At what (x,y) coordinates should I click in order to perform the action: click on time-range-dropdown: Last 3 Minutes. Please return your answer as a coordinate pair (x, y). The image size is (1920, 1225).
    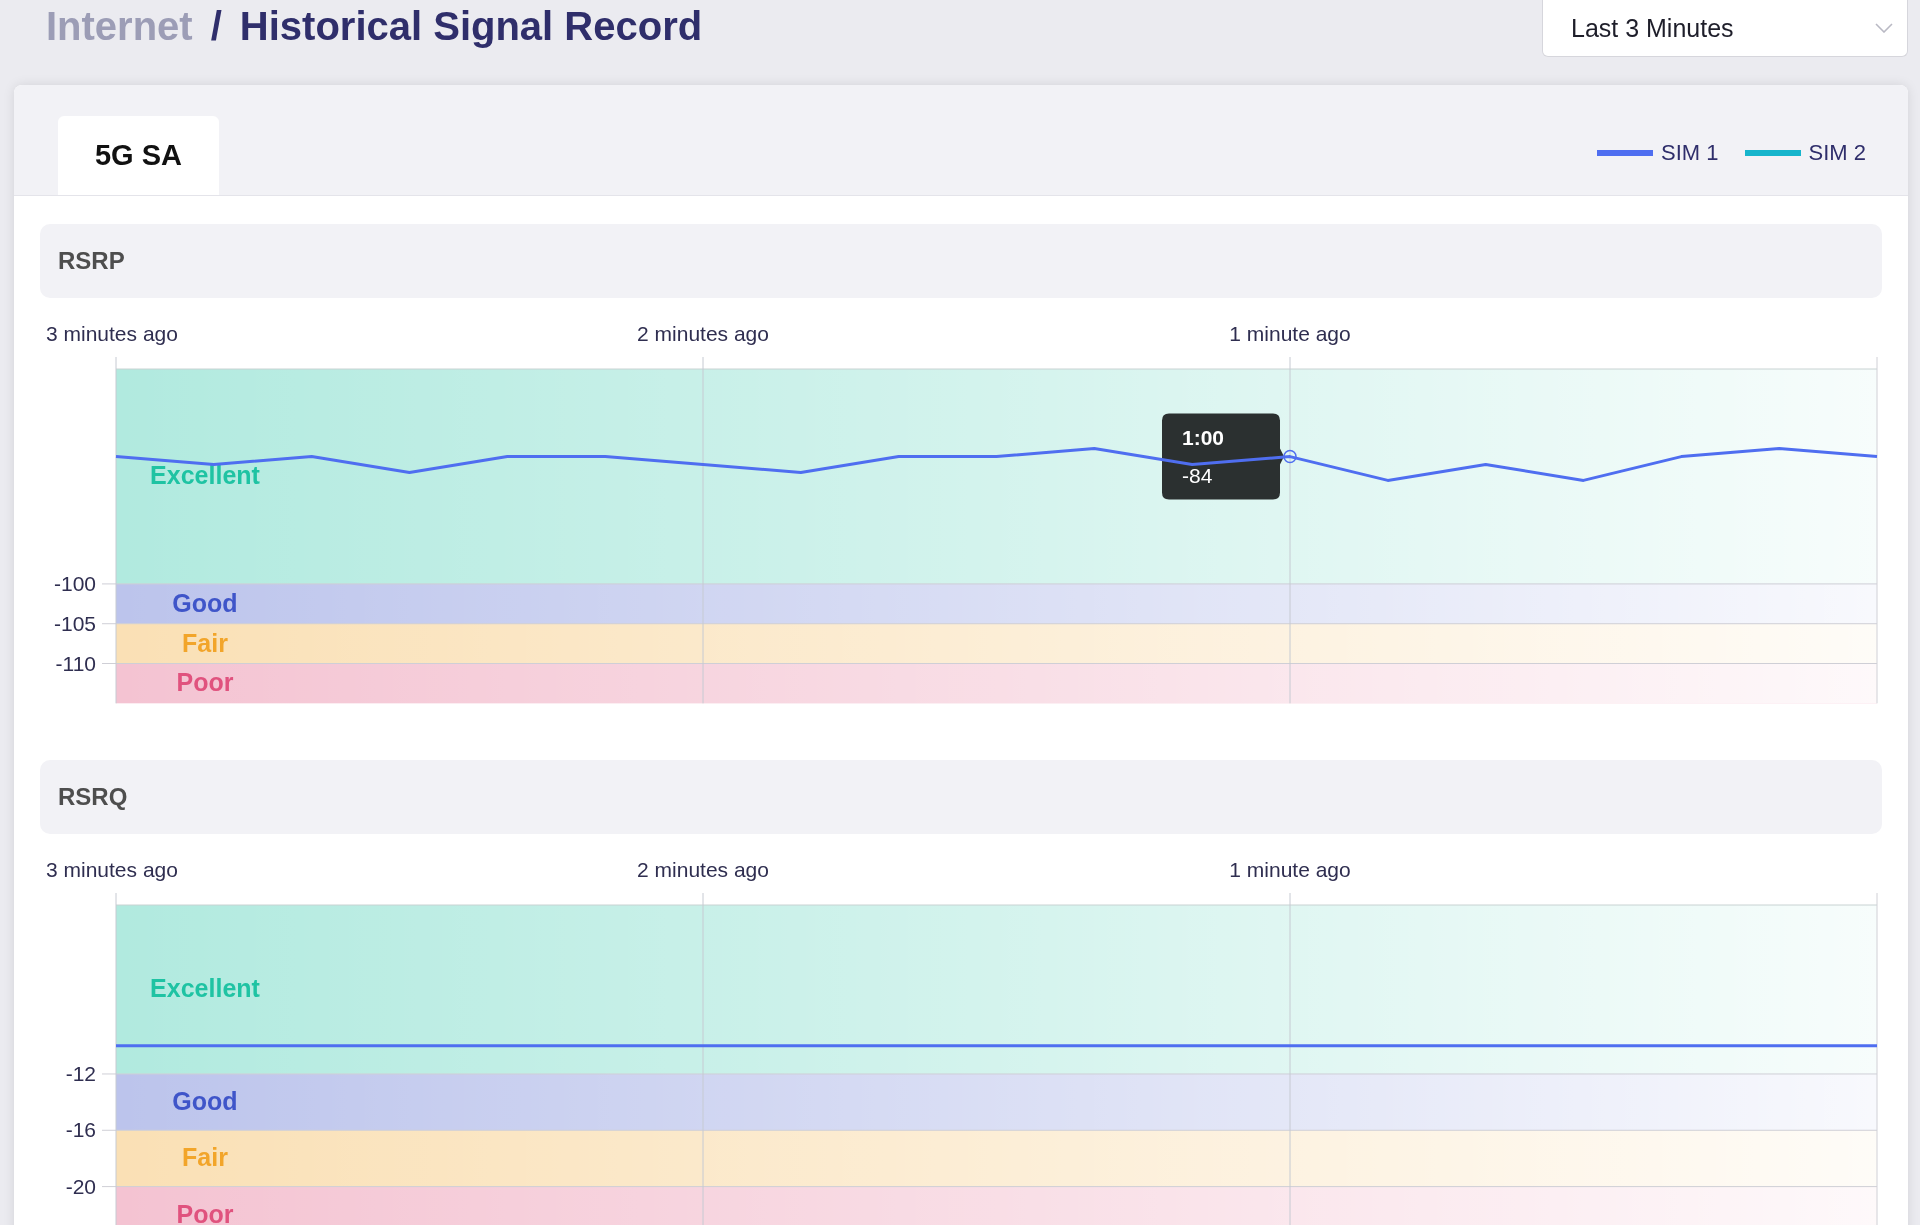
    Looking at the image, I should click on (1725, 28).